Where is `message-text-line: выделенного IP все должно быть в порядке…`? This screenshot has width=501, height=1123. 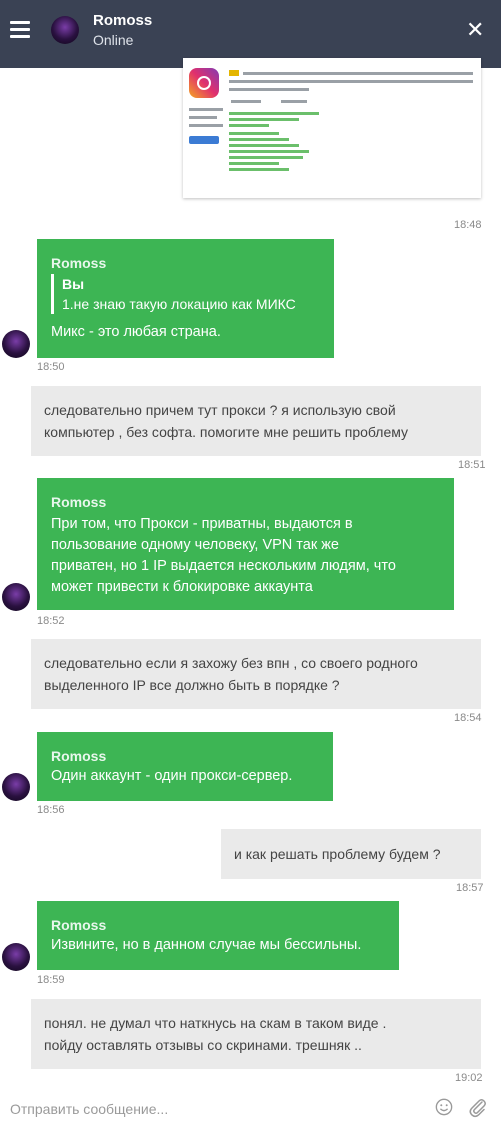
message-text-line: выделенного IP все должно быть в порядке… is located at coordinates (192, 685).